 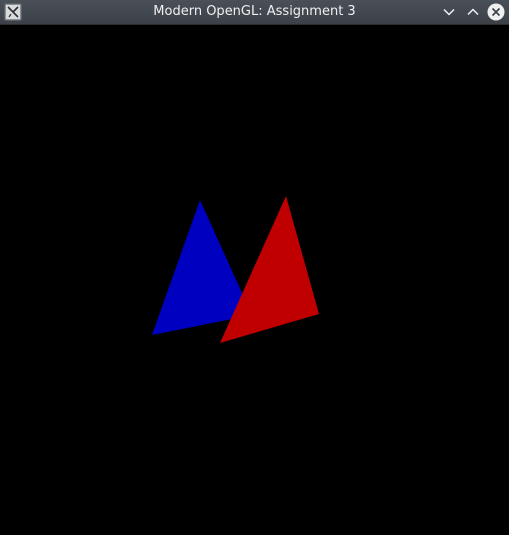 I want to click on chevron-up-icon, so click(x=473, y=12).